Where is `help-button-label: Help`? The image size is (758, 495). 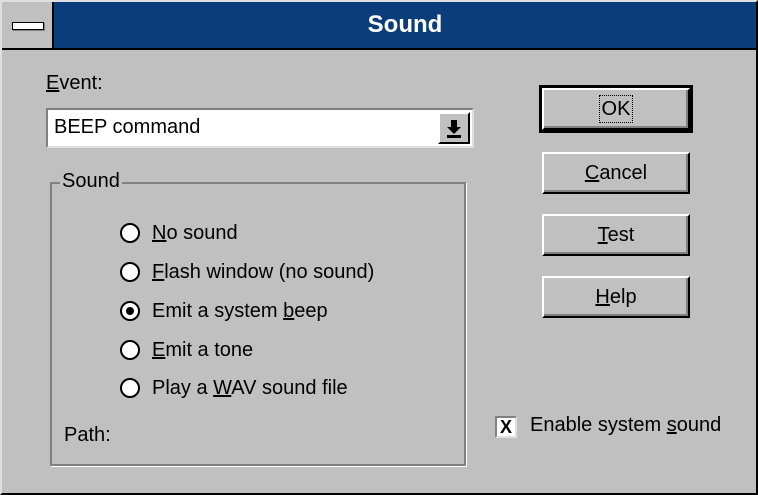
help-button-label: Help is located at coordinates (616, 297).